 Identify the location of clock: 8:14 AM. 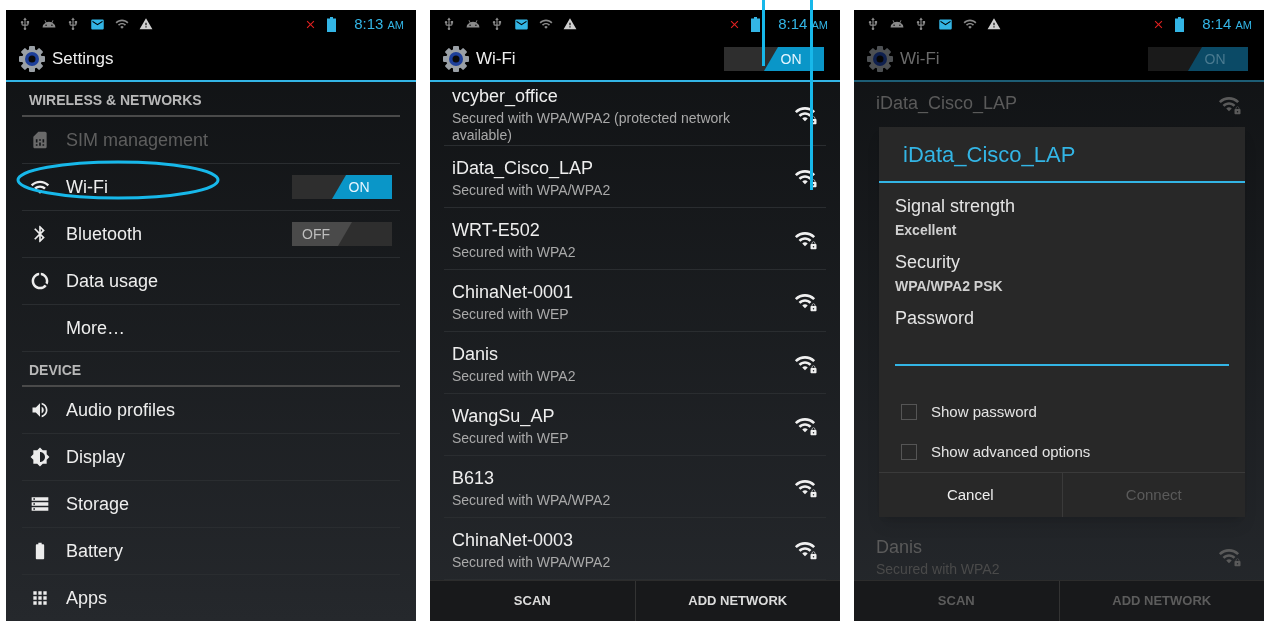
(1227, 23).